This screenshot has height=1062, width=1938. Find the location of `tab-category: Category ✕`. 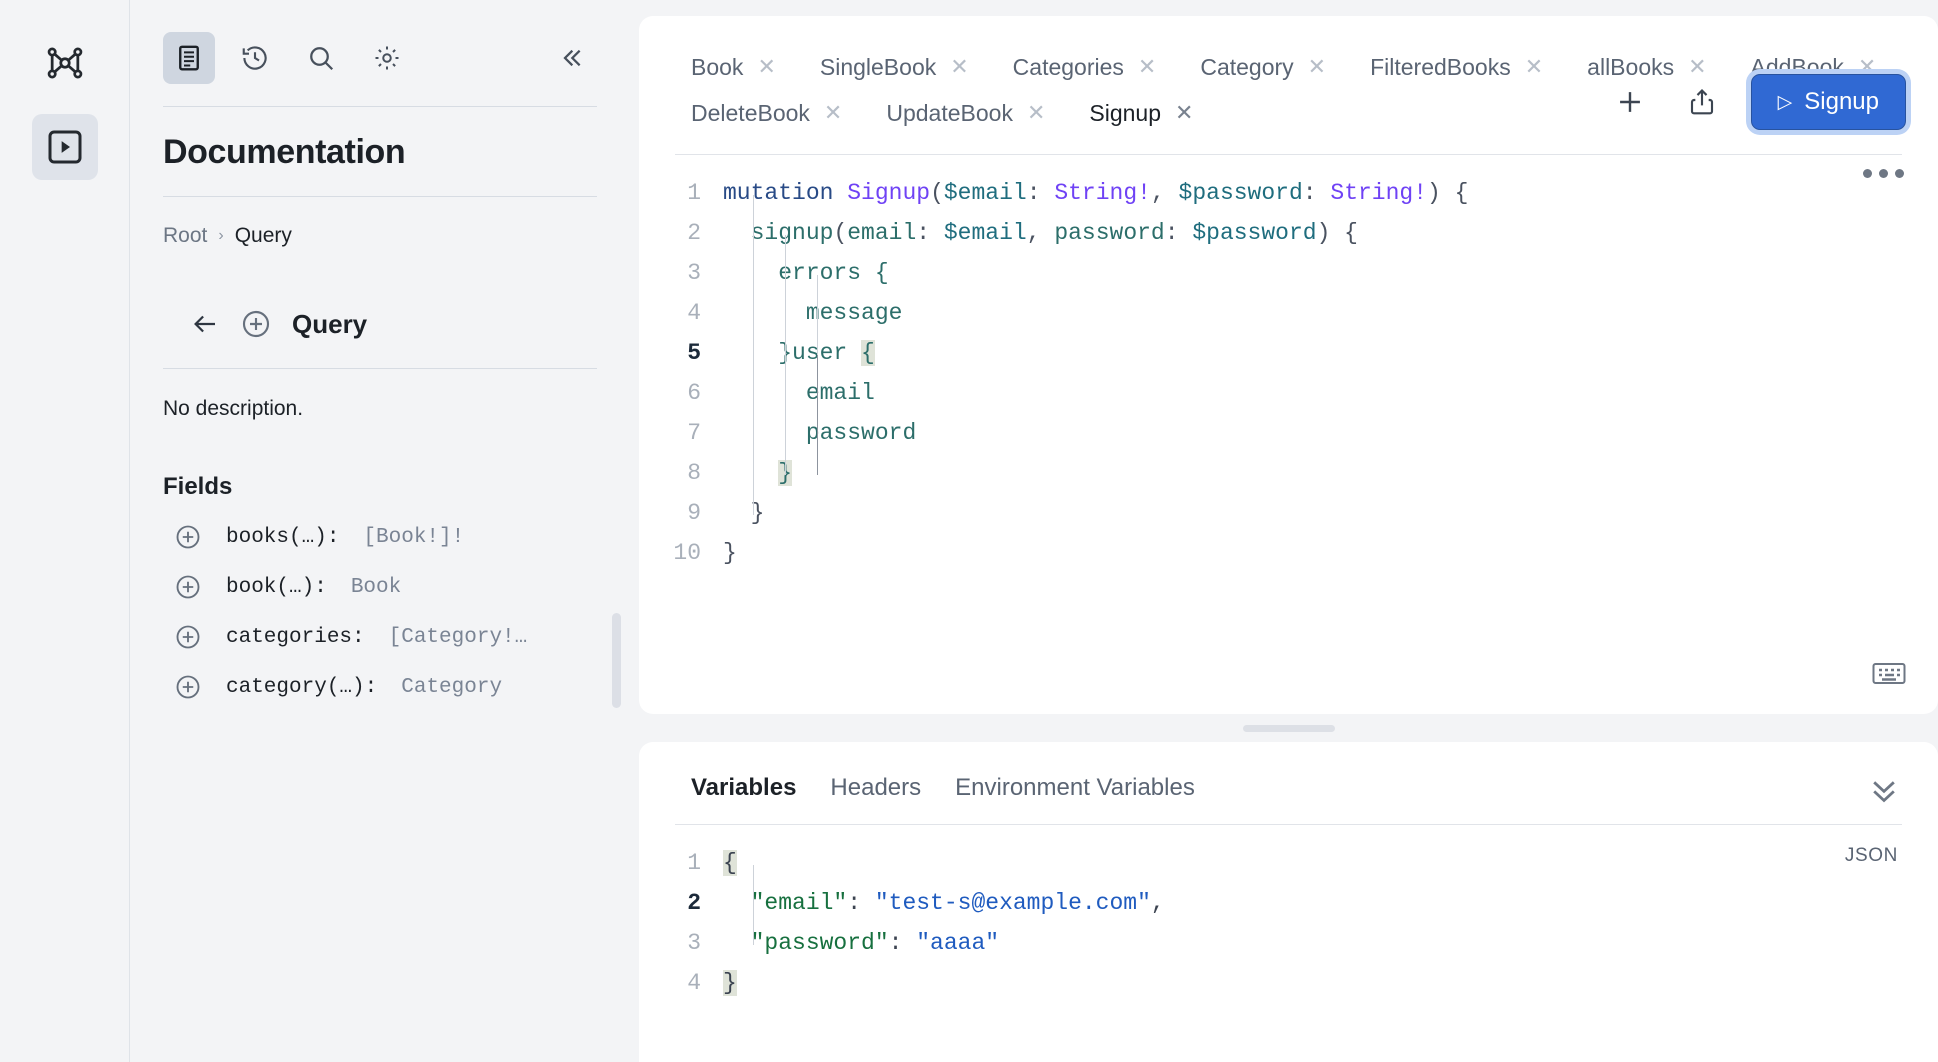

tab-category: Category ✕ is located at coordinates (1276, 67).